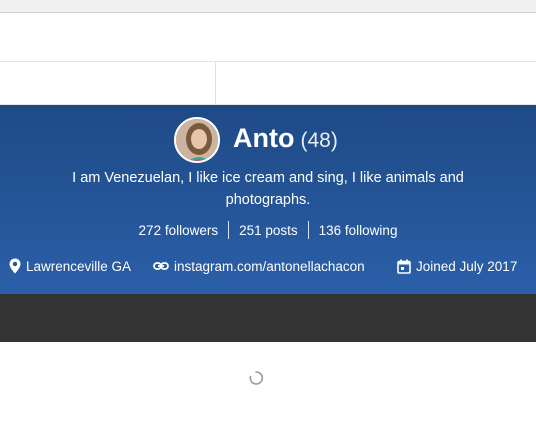 Image resolution: width=536 pixels, height=446 pixels. What do you see at coordinates (215, 83) in the screenshot?
I see `nav-divider` at bounding box center [215, 83].